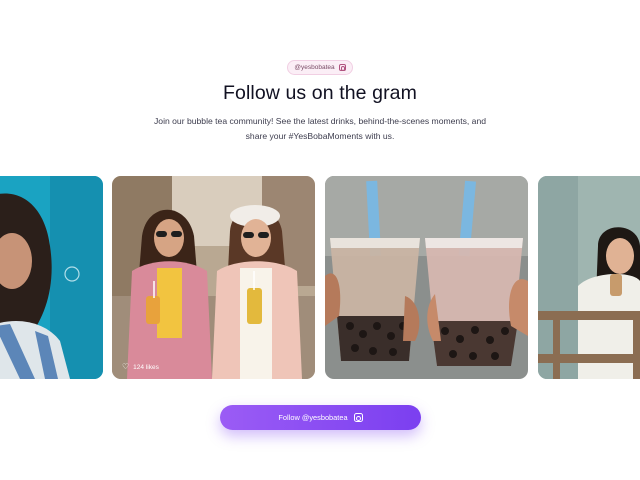 The width and height of the screenshot is (640, 480). I want to click on page-title: Follow us on the gram, so click(320, 93).